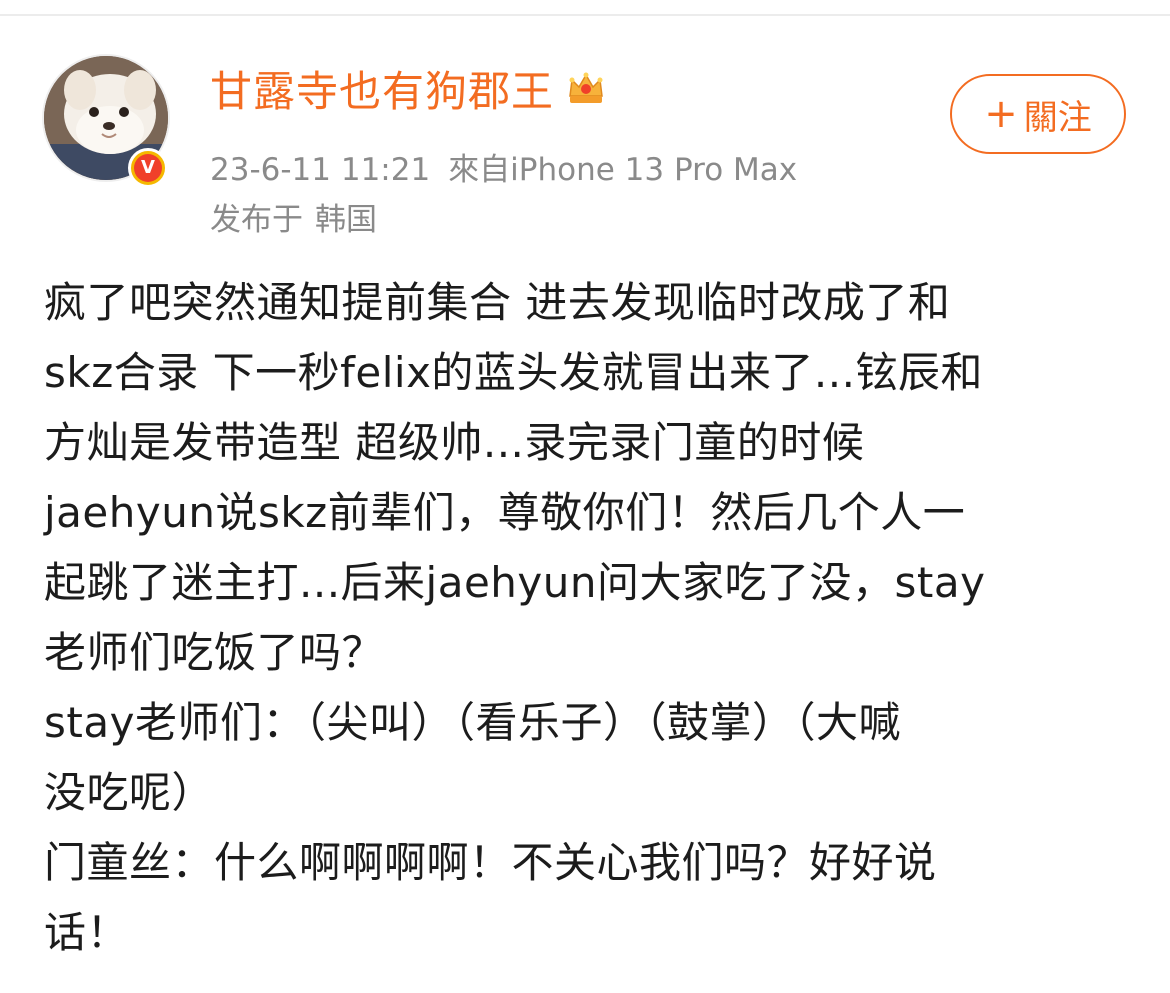 Image resolution: width=1170 pixels, height=993 pixels. What do you see at coordinates (320, 170) in the screenshot?
I see `post-timestamp: 23-6-11 11:21` at bounding box center [320, 170].